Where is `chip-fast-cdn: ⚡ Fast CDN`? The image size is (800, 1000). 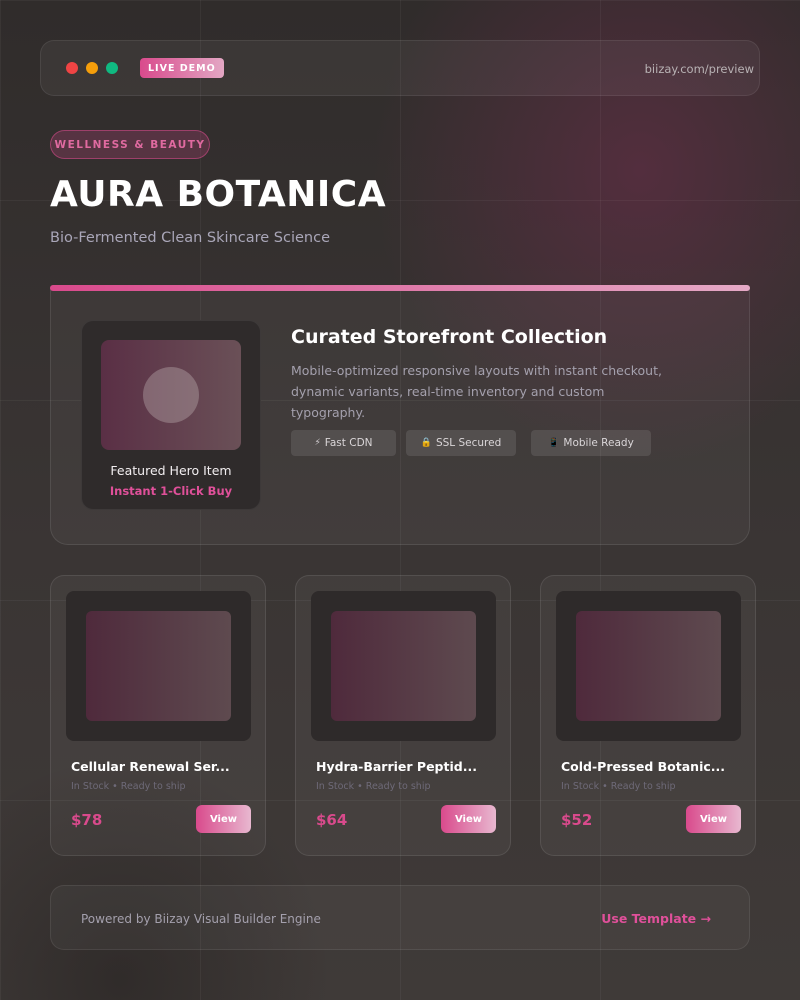 chip-fast-cdn: ⚡ Fast CDN is located at coordinates (343, 443).